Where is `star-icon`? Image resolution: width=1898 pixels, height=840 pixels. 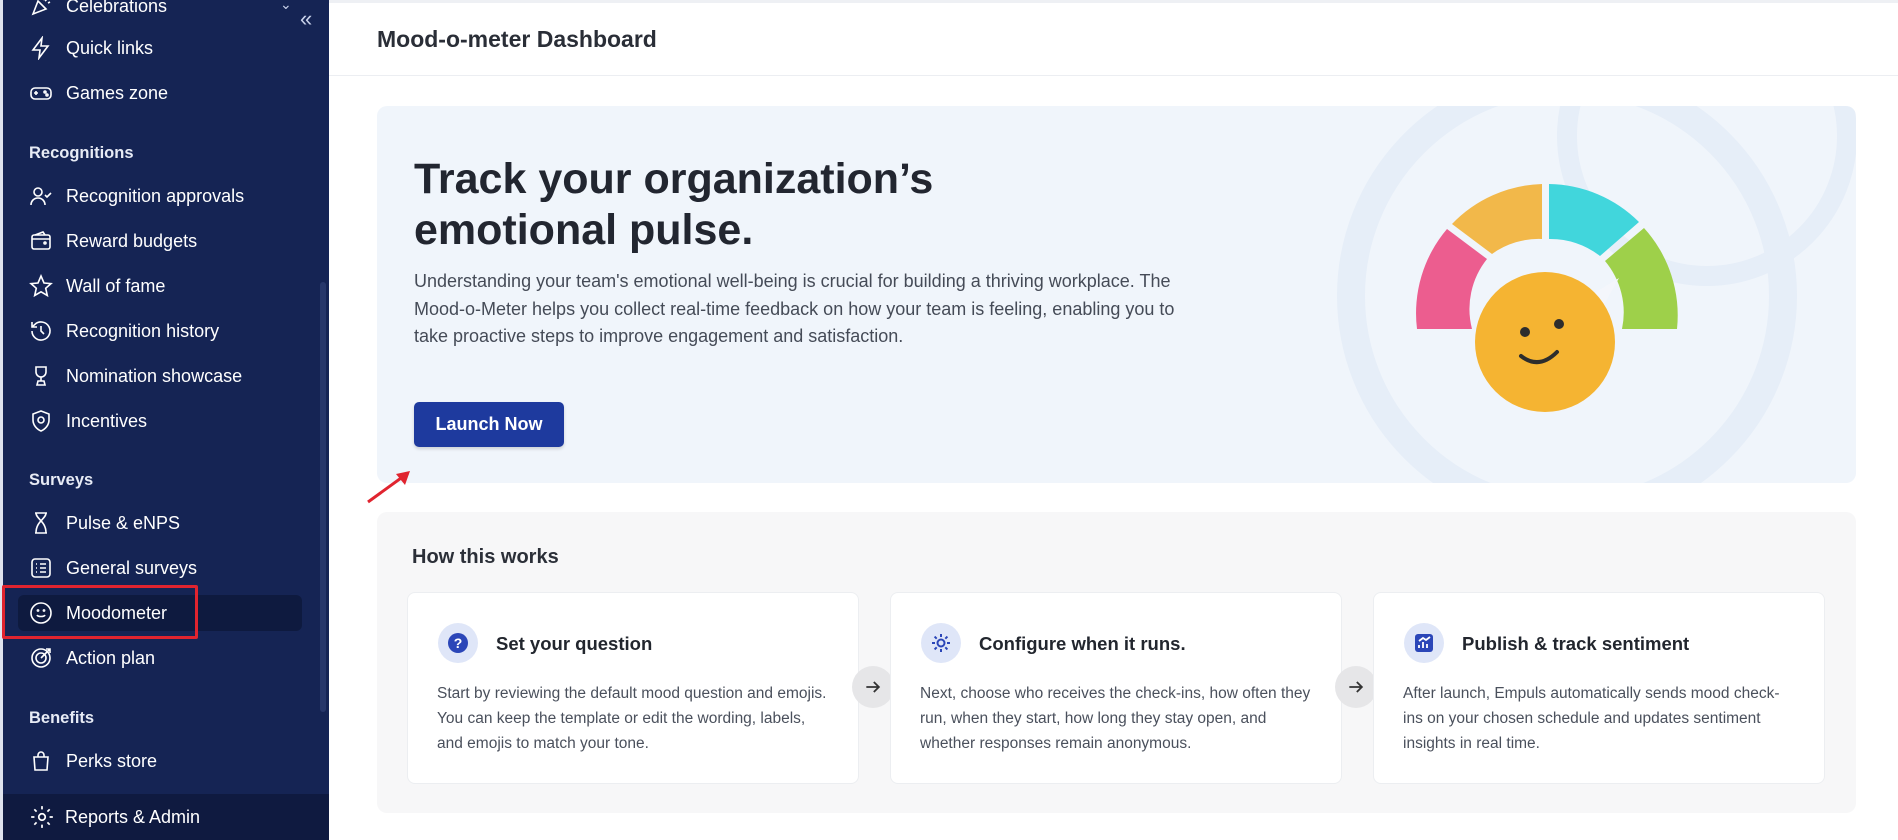 star-icon is located at coordinates (41, 286).